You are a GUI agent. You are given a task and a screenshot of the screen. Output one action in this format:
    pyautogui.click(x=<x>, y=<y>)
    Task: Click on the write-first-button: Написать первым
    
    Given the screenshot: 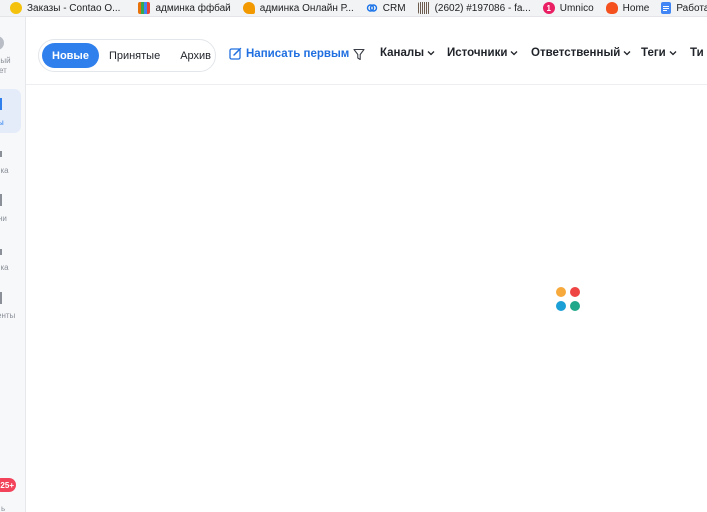 What is the action you would take?
    pyautogui.click(x=289, y=53)
    